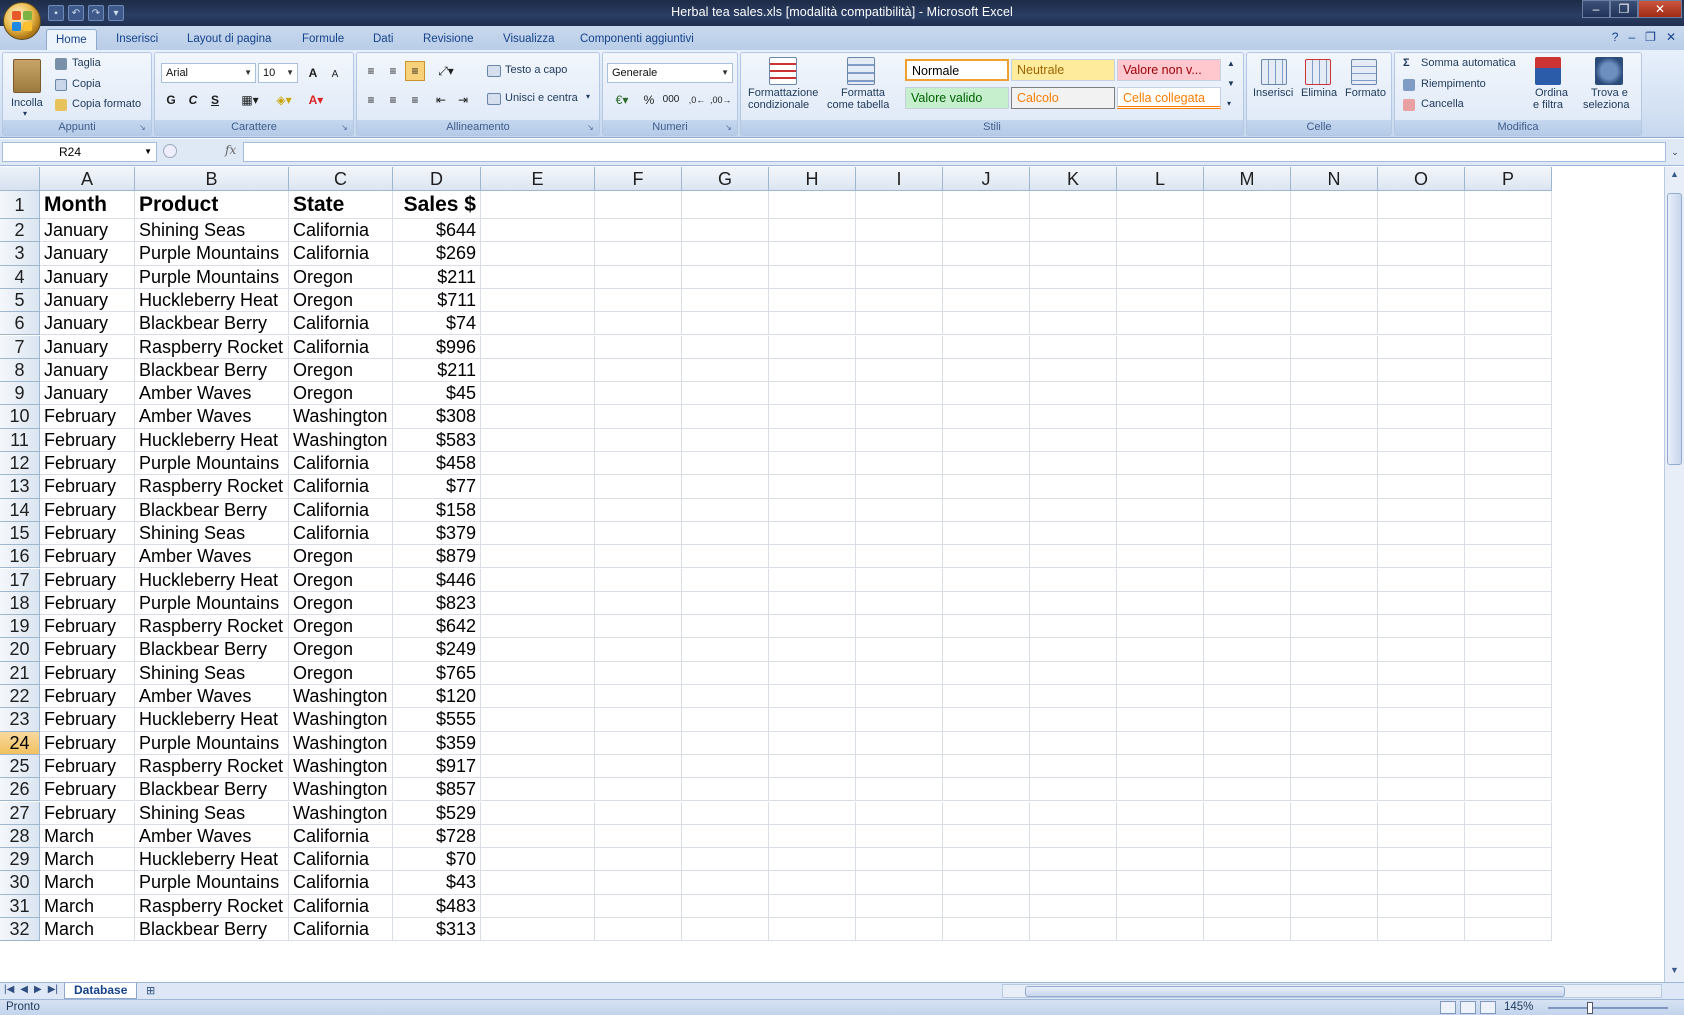 This screenshot has height=1015, width=1684. I want to click on row-header-8: 8, so click(20, 370).